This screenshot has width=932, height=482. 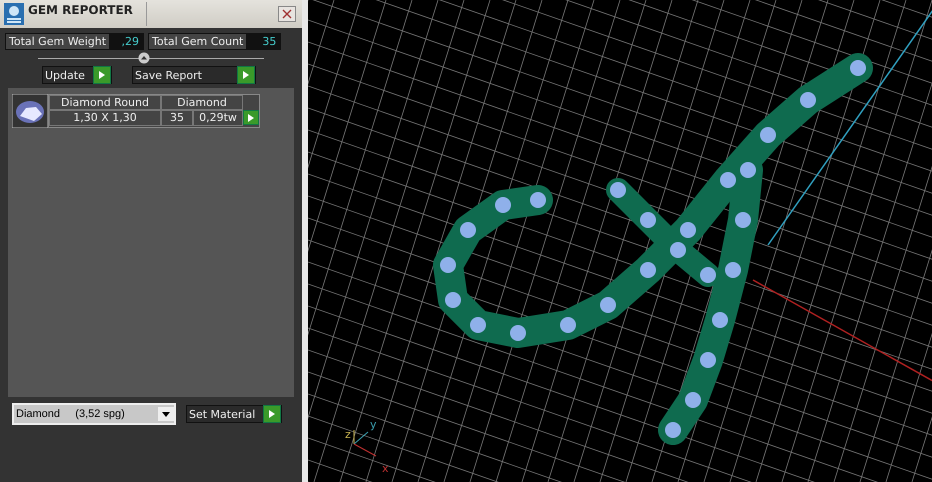 I want to click on gem-count: 35, so click(x=177, y=118).